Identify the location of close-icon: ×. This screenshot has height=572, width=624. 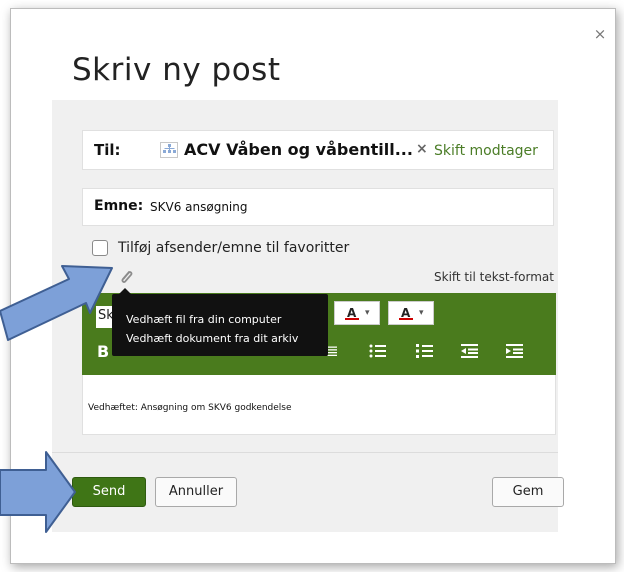
(600, 34).